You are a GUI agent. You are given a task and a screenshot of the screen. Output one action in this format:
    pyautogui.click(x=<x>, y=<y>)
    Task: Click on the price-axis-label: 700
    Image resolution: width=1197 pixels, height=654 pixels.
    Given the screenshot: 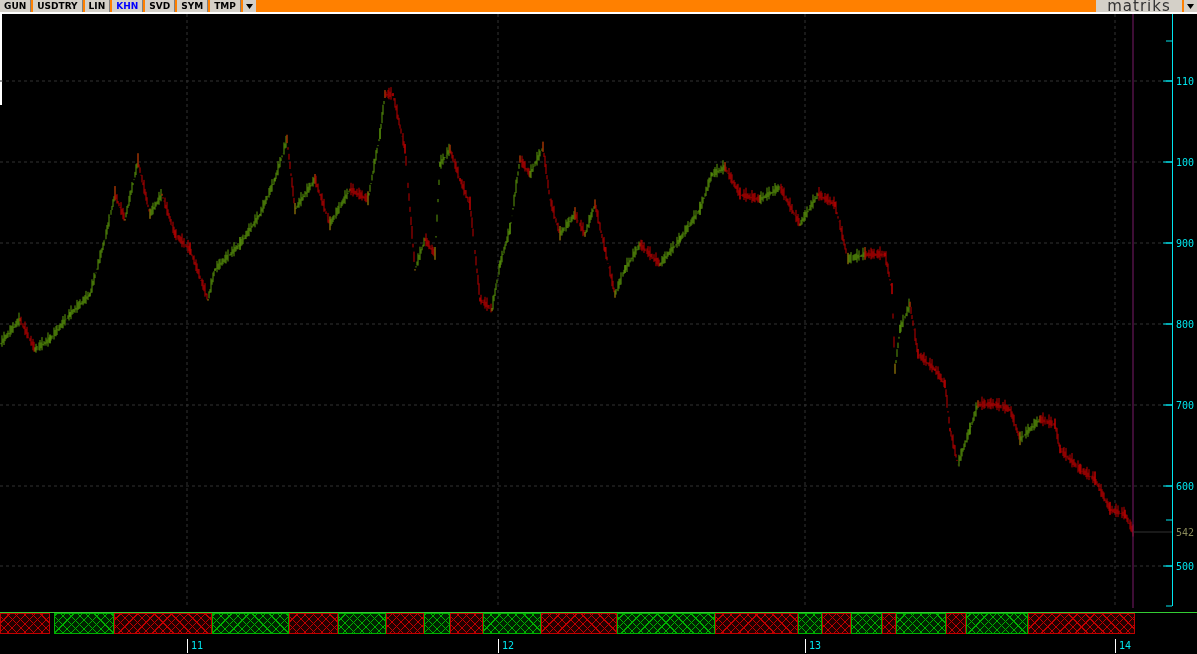 What is the action you would take?
    pyautogui.click(x=1185, y=405)
    